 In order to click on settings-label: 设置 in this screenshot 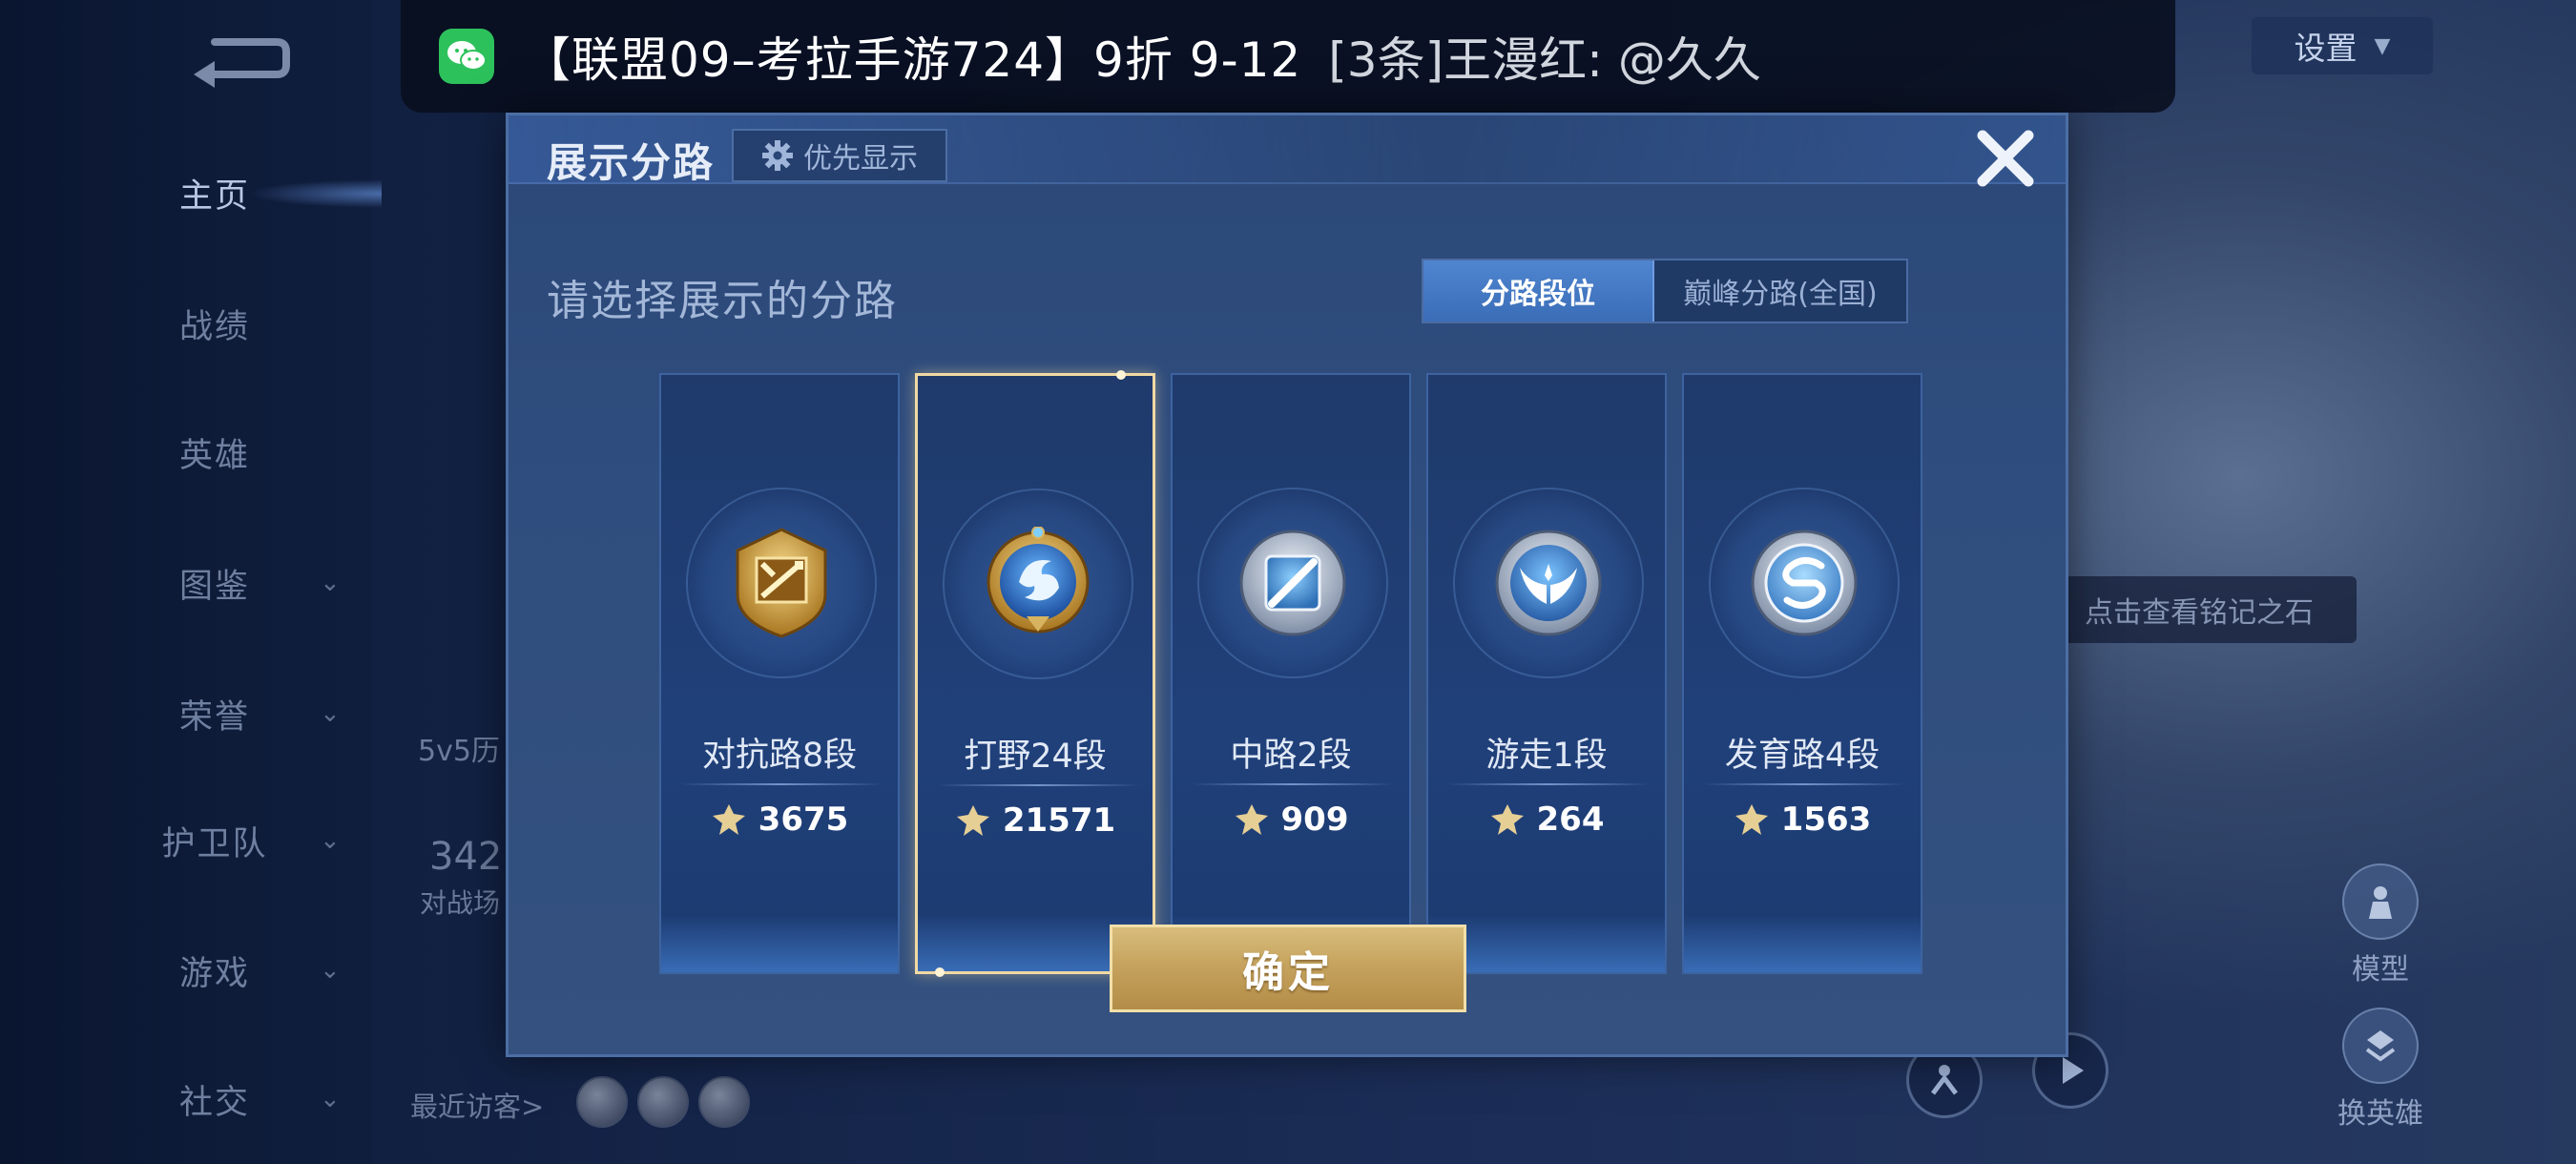, I will do `click(2326, 48)`.